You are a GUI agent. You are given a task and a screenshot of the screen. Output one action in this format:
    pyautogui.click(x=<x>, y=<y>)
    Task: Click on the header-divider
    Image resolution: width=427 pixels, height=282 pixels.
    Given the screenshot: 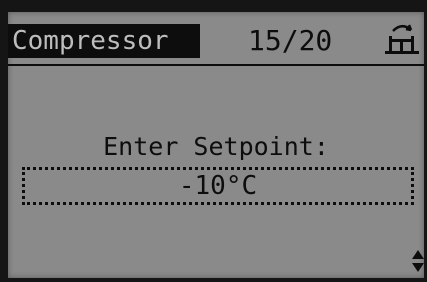 What is the action you would take?
    pyautogui.click(x=216, y=65)
    